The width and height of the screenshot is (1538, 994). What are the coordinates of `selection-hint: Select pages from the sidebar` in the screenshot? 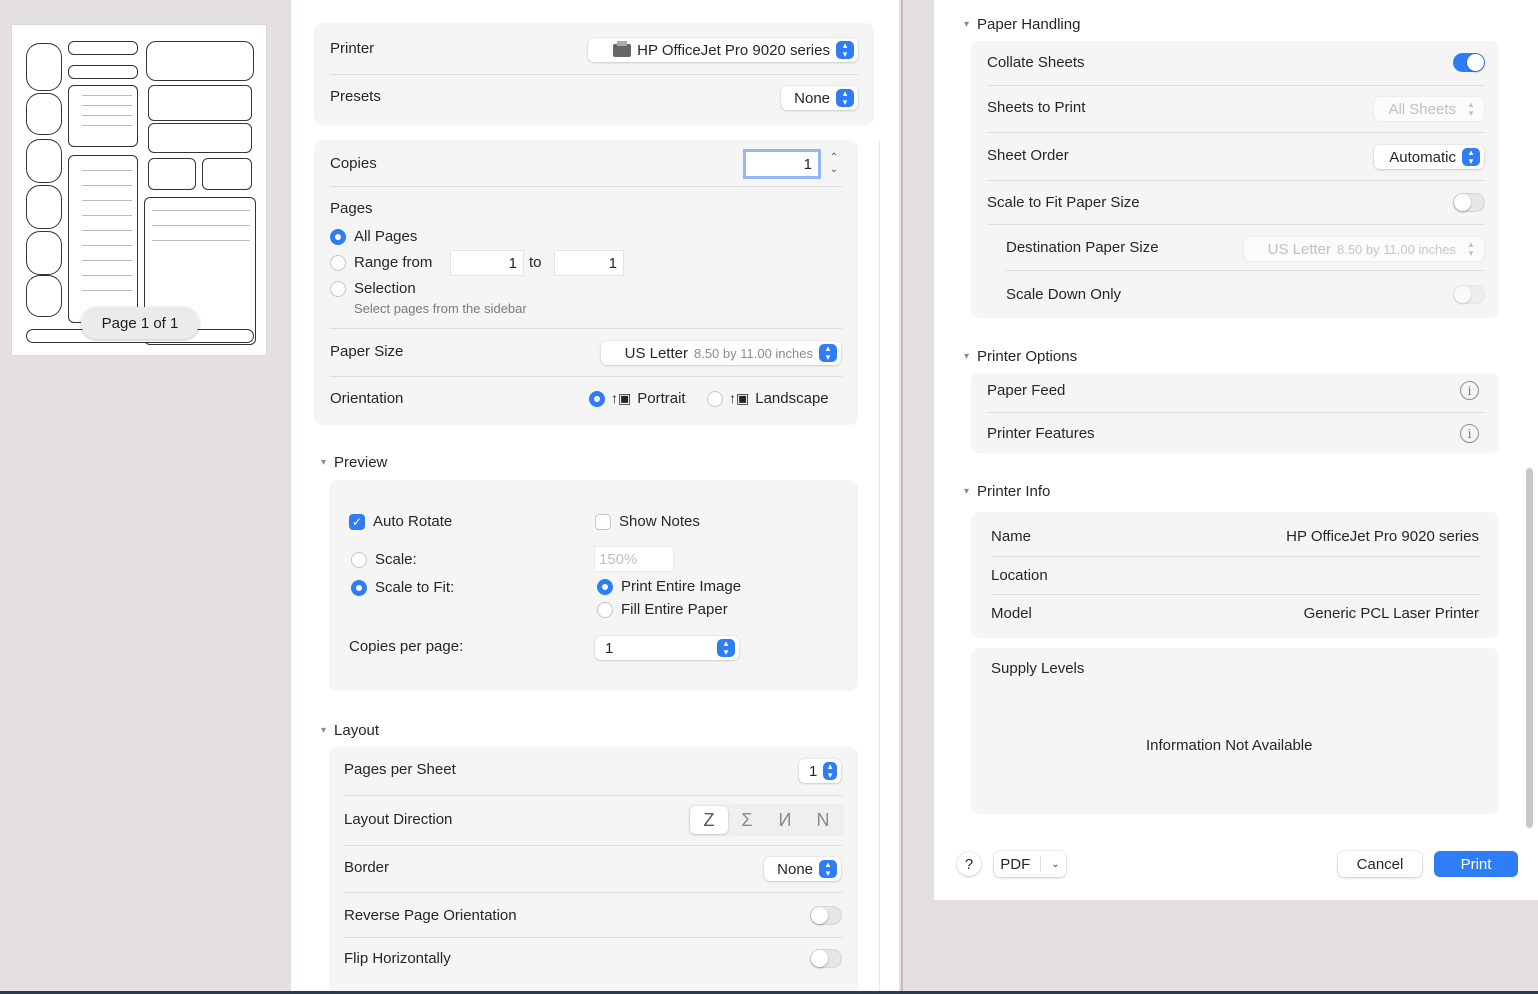 It's located at (440, 308).